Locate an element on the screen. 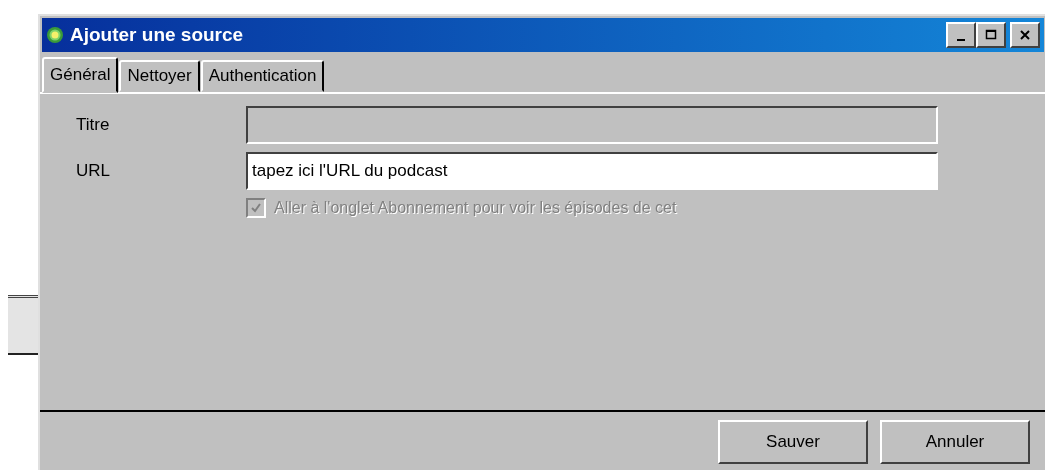 This screenshot has height=470, width=1045. close-button is located at coordinates (1025, 35).